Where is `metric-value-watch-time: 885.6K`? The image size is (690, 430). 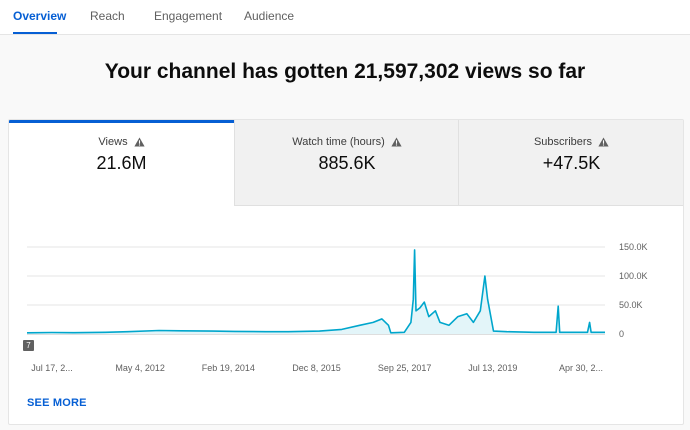
metric-value-watch-time: 885.6K is located at coordinates (347, 163).